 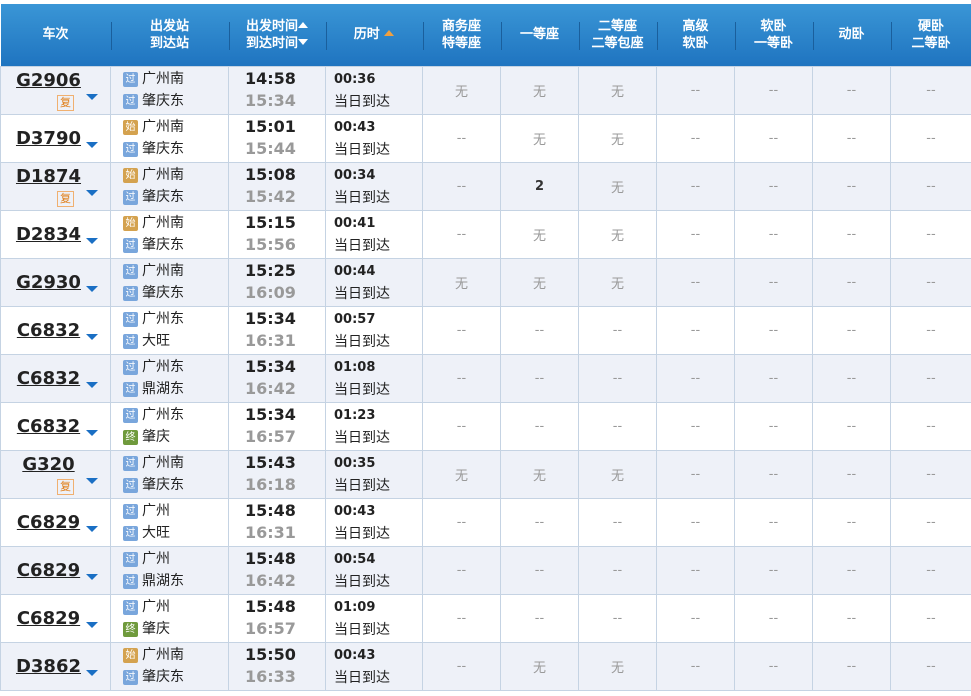 What do you see at coordinates (130, 629) in the screenshot?
I see `station-type-badge: 终` at bounding box center [130, 629].